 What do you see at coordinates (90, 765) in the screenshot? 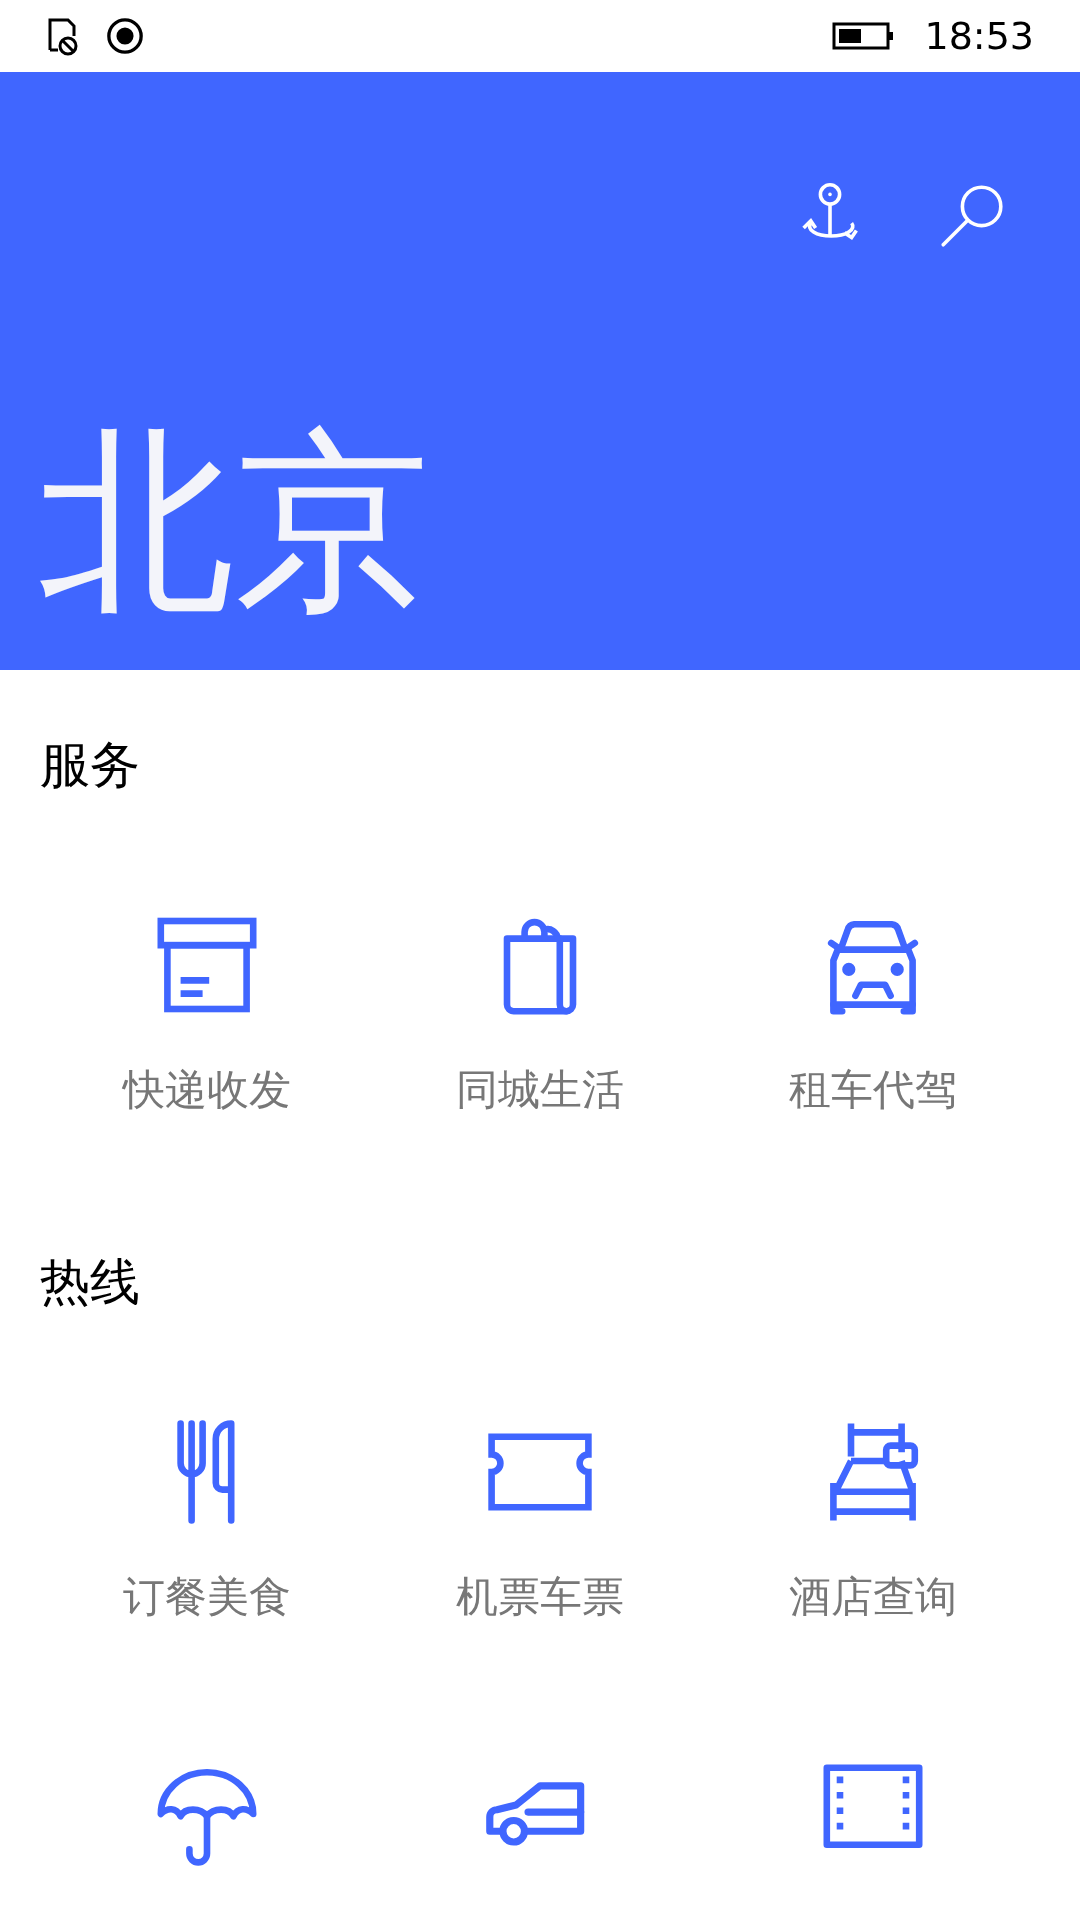
I see `section-title: 服务` at bounding box center [90, 765].